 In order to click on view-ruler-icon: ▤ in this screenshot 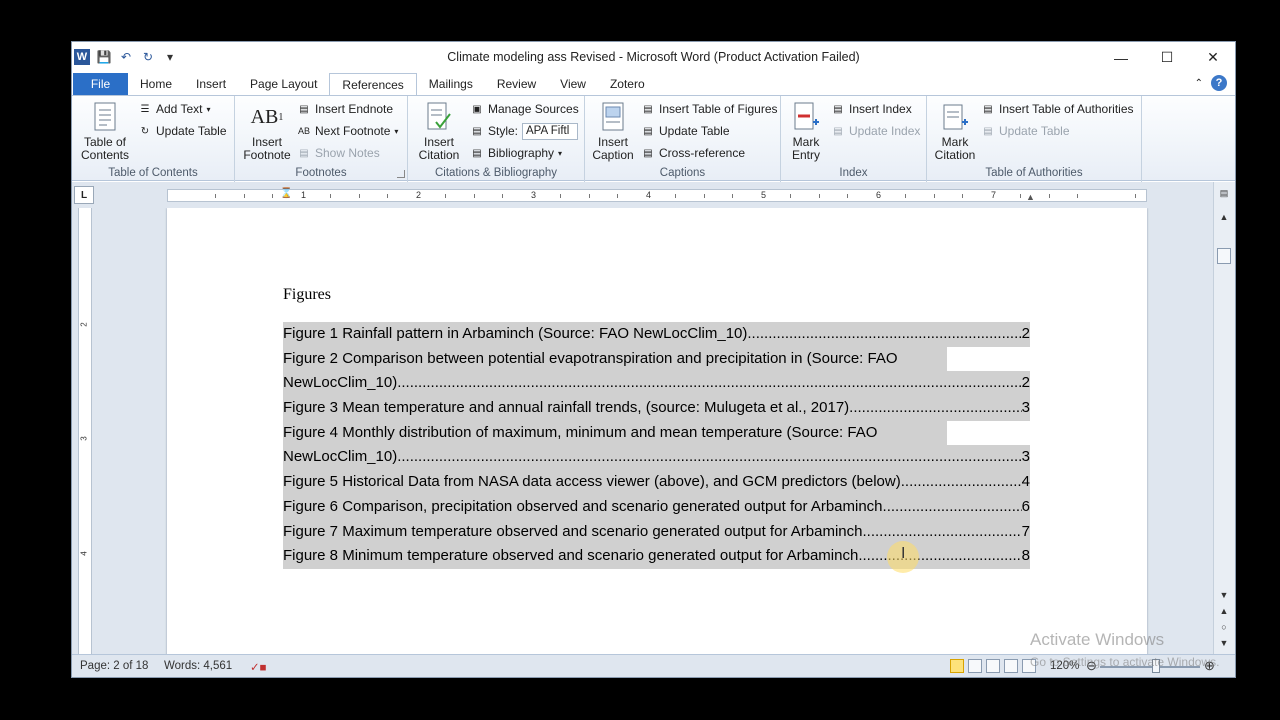, I will do `click(1224, 193)`.